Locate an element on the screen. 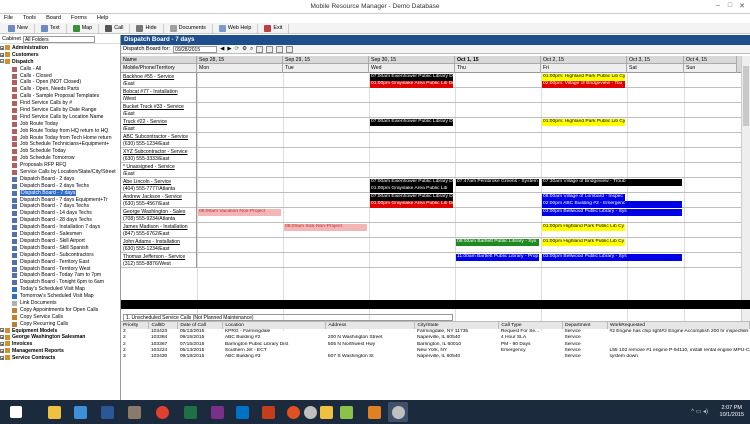 The width and height of the screenshot is (750, 424). tree-item: Dispatch Board - 7 days Equipment+Tr is located at coordinates (60, 200).